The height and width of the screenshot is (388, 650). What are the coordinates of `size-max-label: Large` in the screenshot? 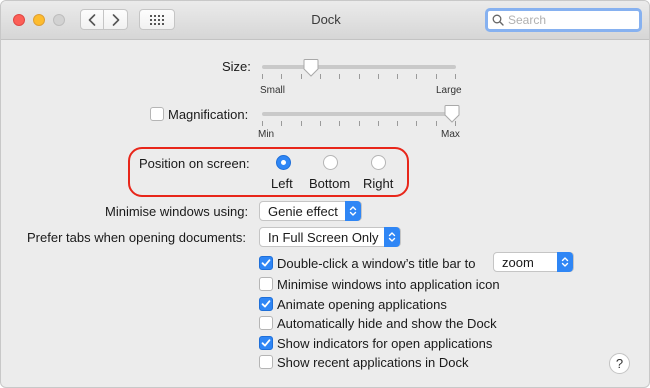 It's located at (449, 90).